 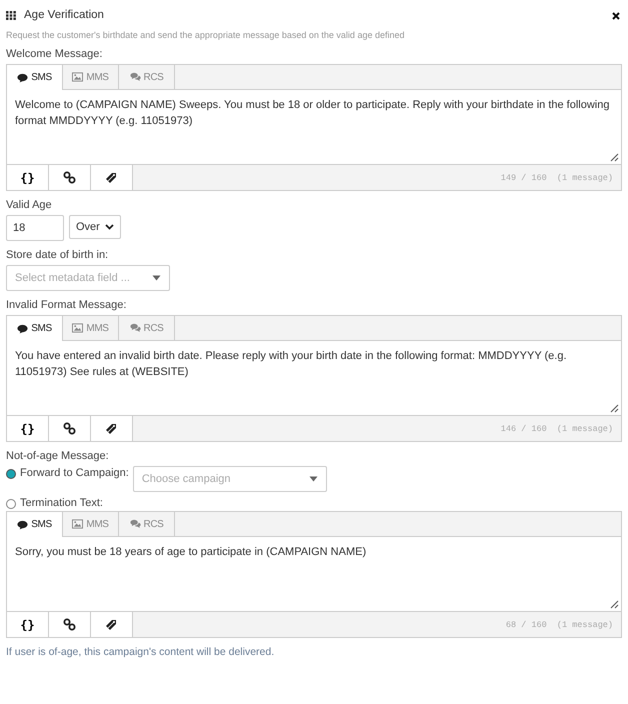 I want to click on age-input: 18, so click(x=35, y=228).